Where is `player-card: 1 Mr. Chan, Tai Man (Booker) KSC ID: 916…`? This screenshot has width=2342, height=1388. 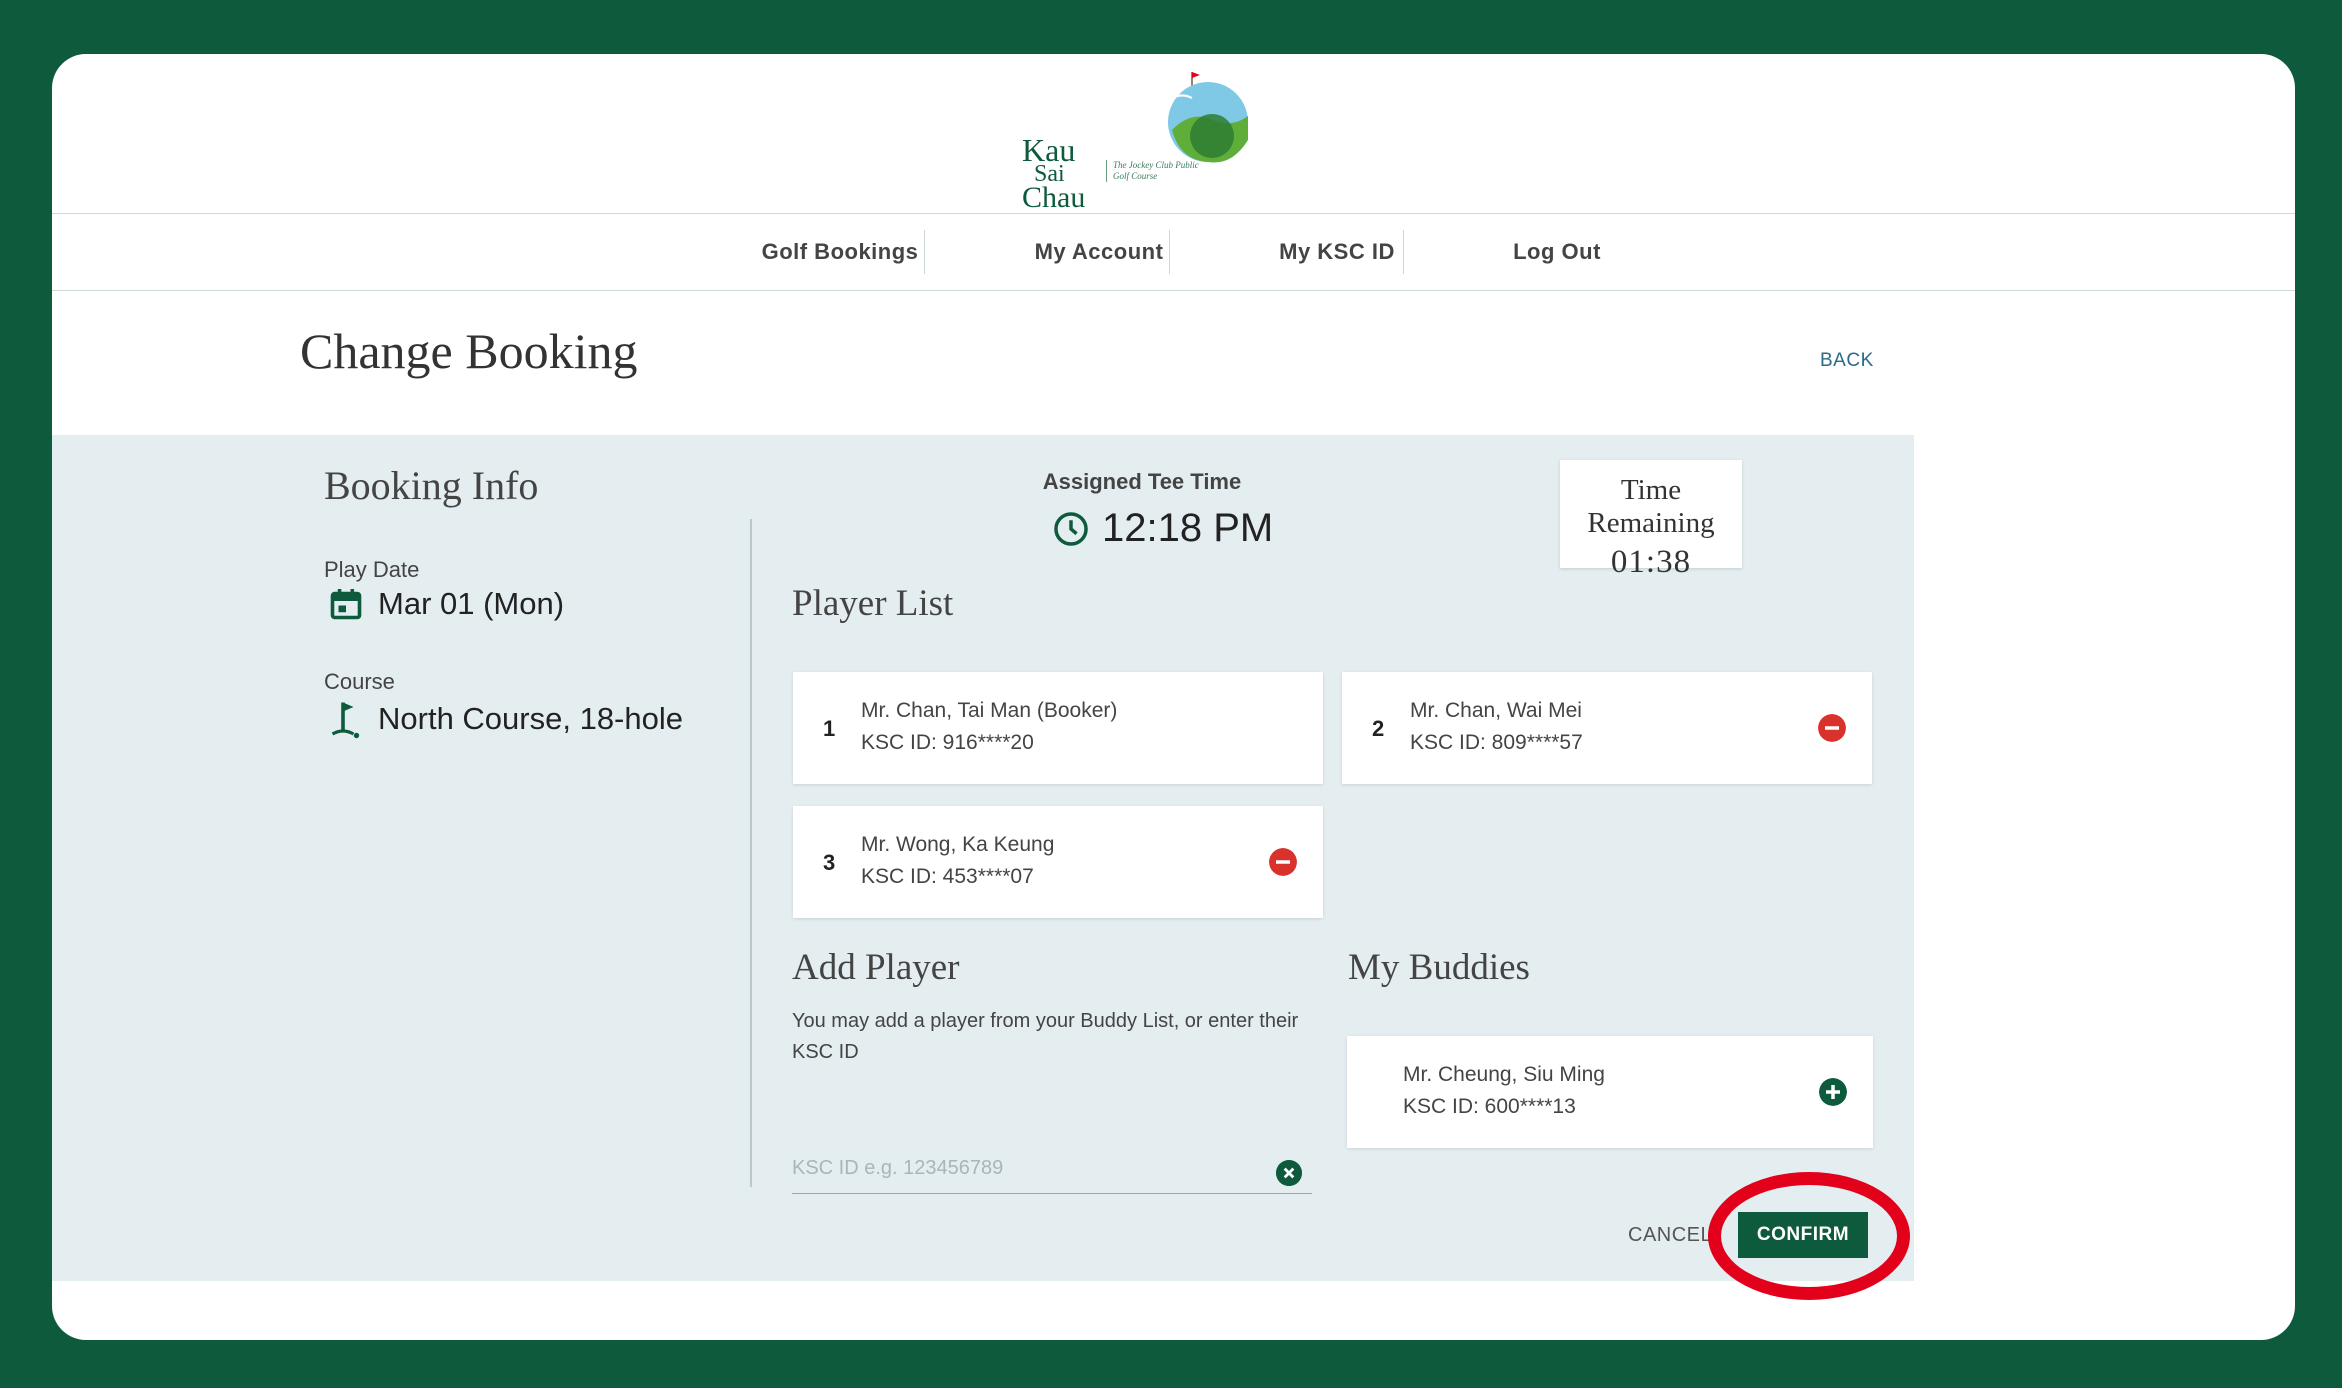 player-card: 1 Mr. Chan, Tai Man (Booker) KSC ID: 916… is located at coordinates (1058, 728).